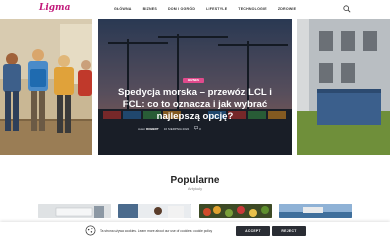 The image size is (390, 240). I want to click on slide-image-left, so click(46, 87).